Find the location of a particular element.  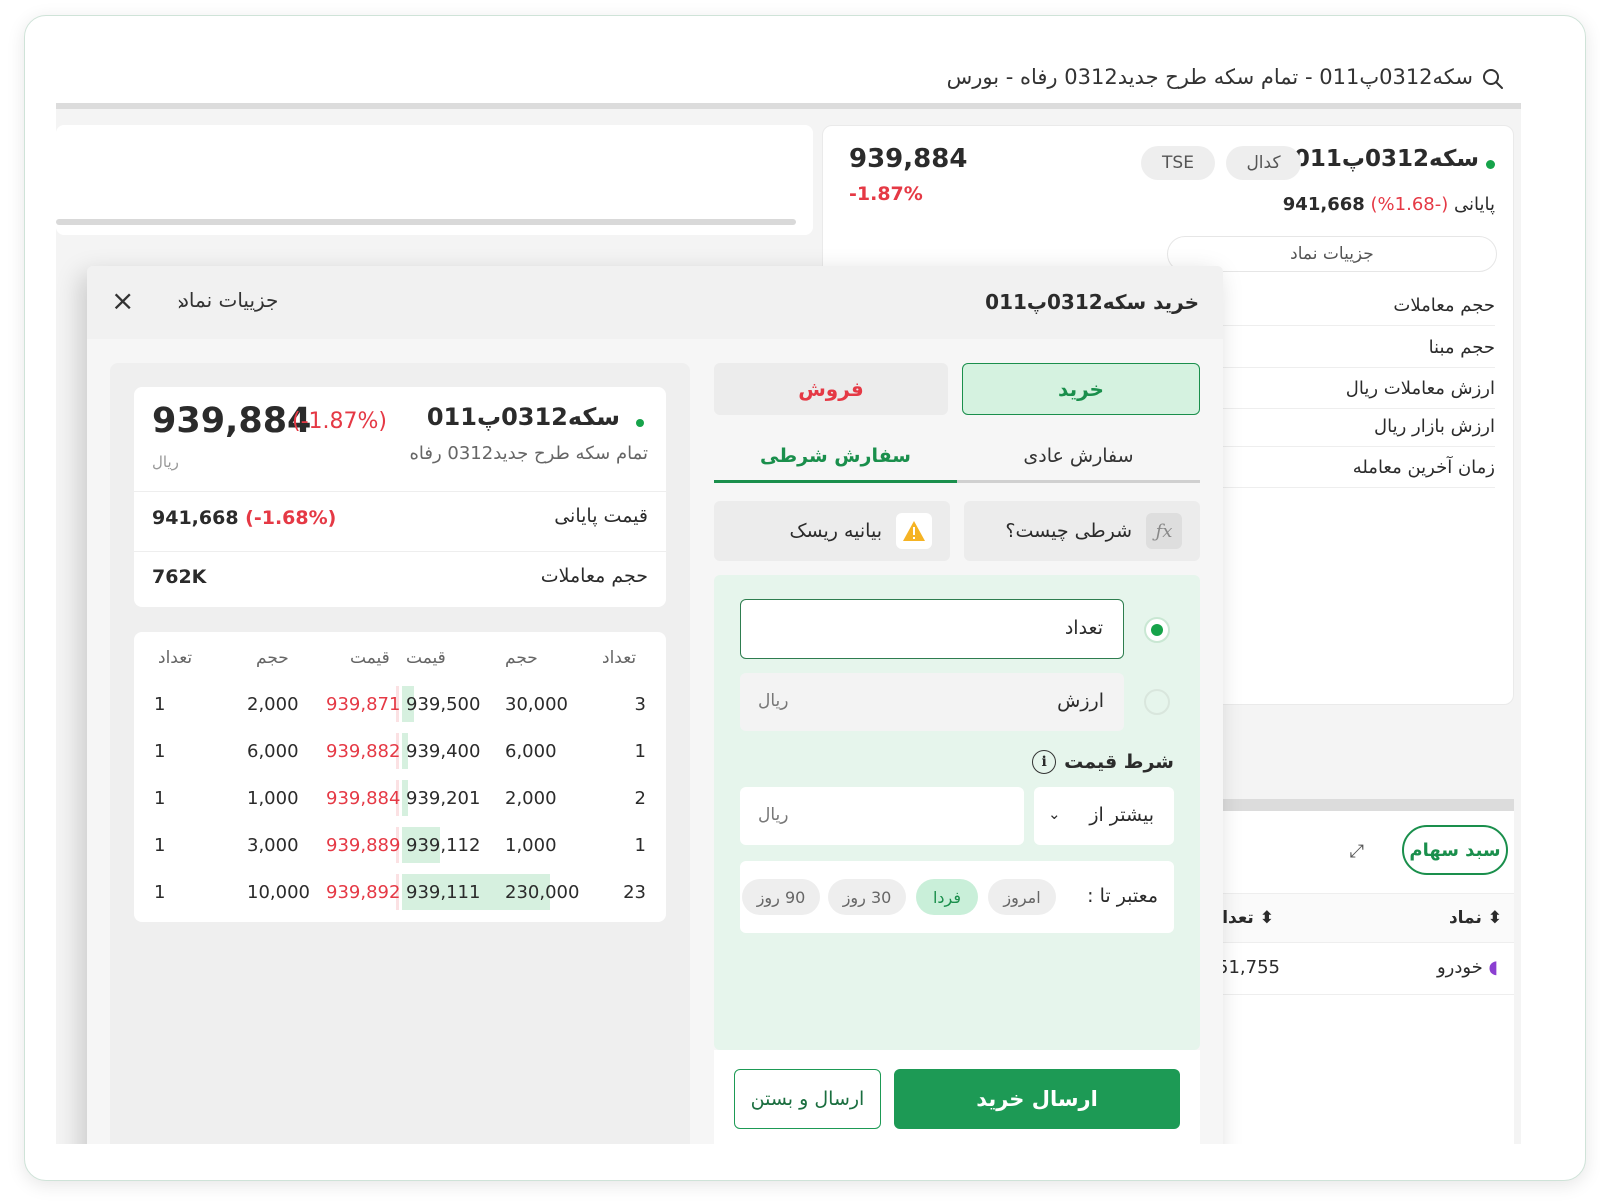

col-sell-count: تعداد is located at coordinates (175, 658).